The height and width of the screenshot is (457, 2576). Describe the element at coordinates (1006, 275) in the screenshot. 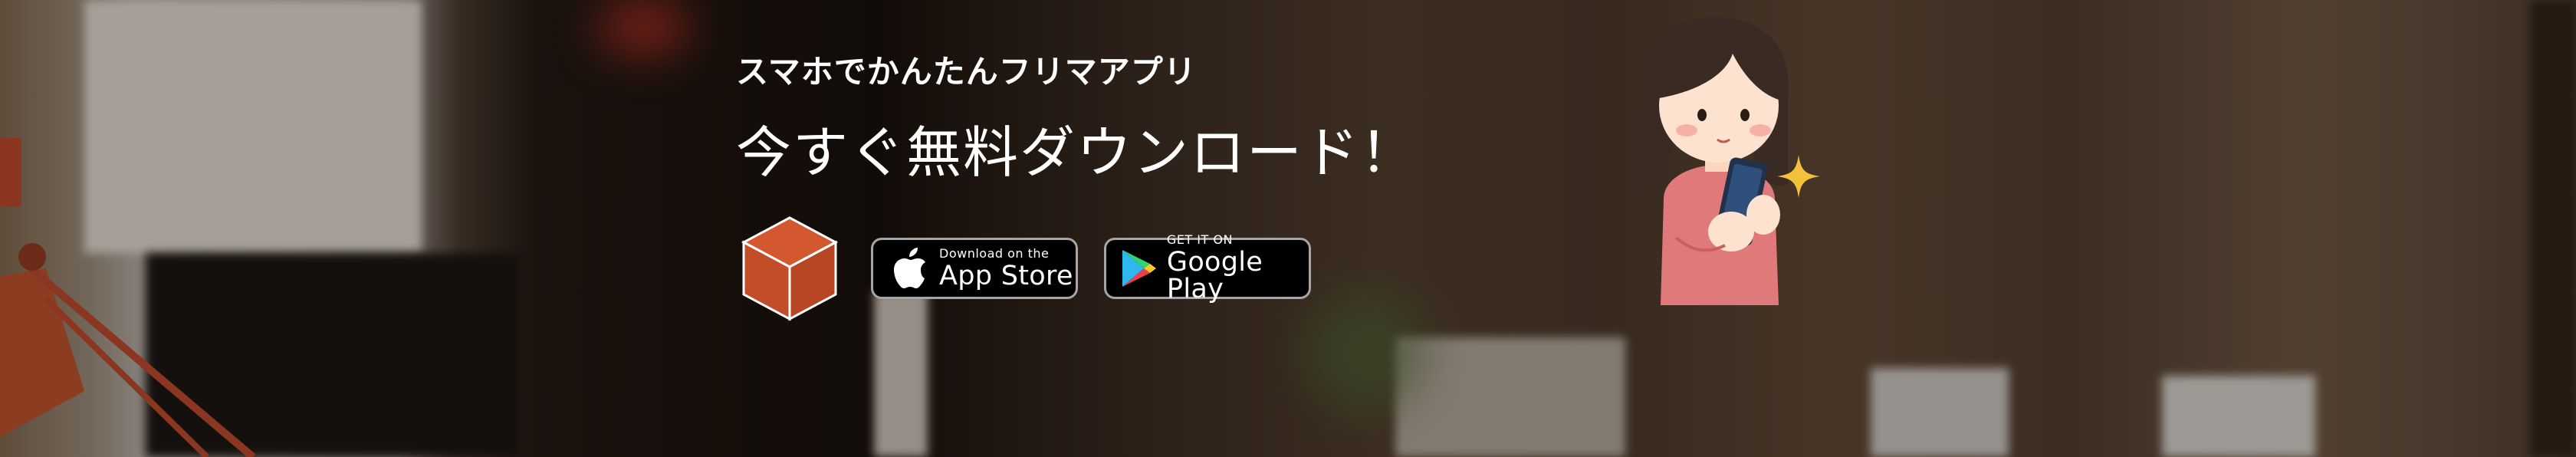

I see `app-store-label: App Store` at that location.